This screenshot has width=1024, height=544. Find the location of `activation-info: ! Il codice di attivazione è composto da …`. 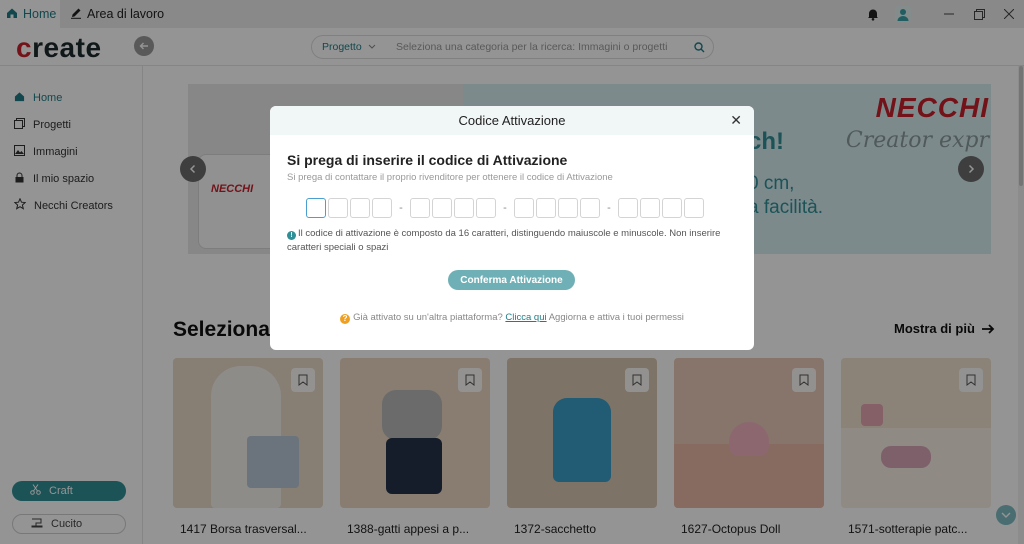

activation-info: ! Il codice di attivazione è composto da … is located at coordinates (513, 241).